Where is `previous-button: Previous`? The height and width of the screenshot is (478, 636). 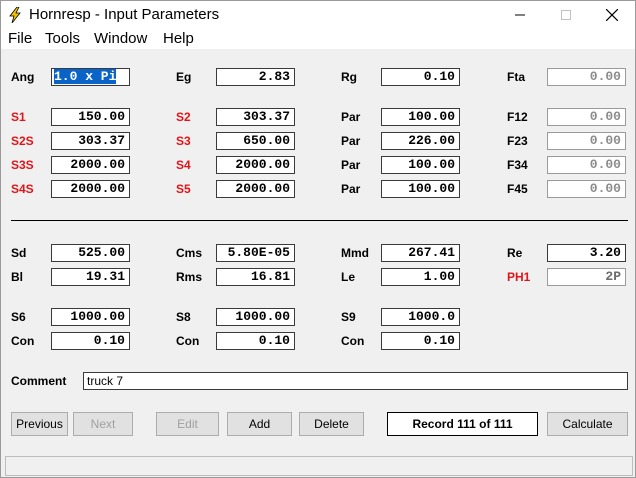
previous-button: Previous is located at coordinates (39, 424).